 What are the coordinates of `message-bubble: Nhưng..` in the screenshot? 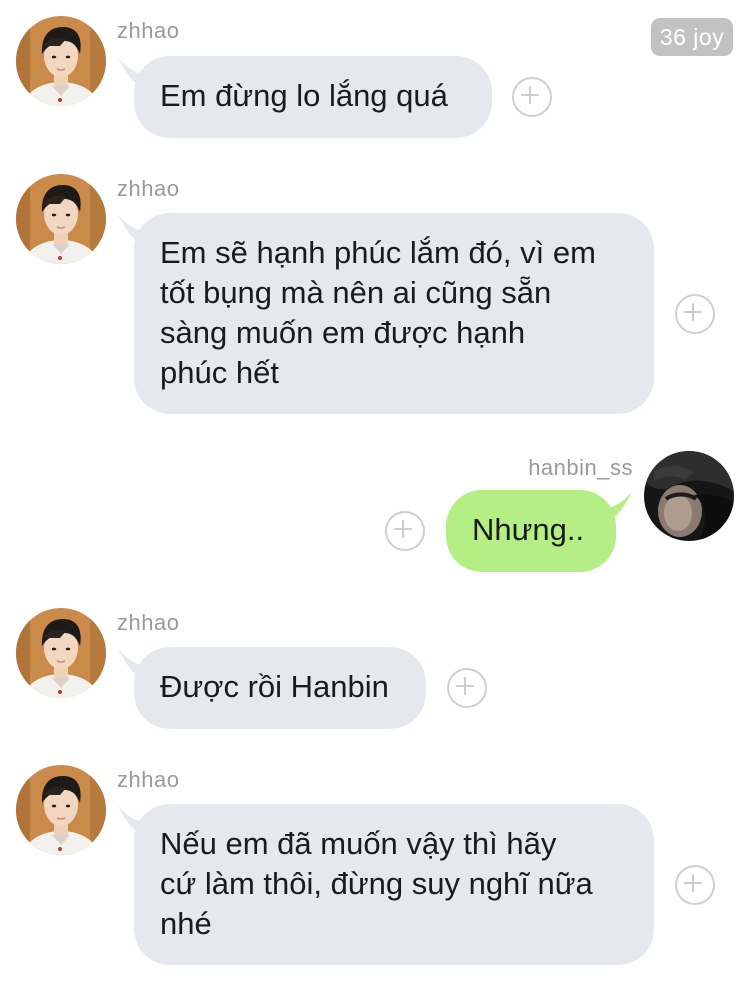 It's located at (531, 531).